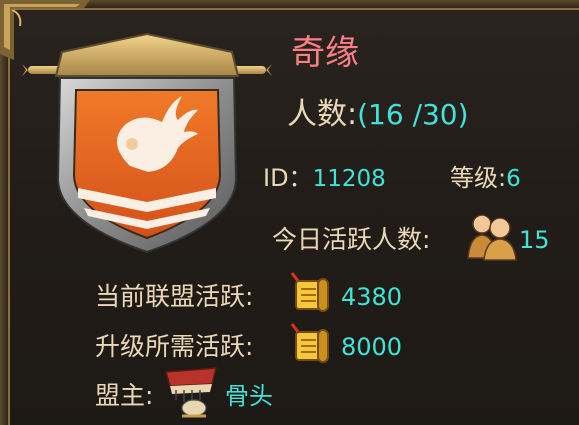  What do you see at coordinates (174, 346) in the screenshot?
I see `required-activity-label: 升级所需活跃:` at bounding box center [174, 346].